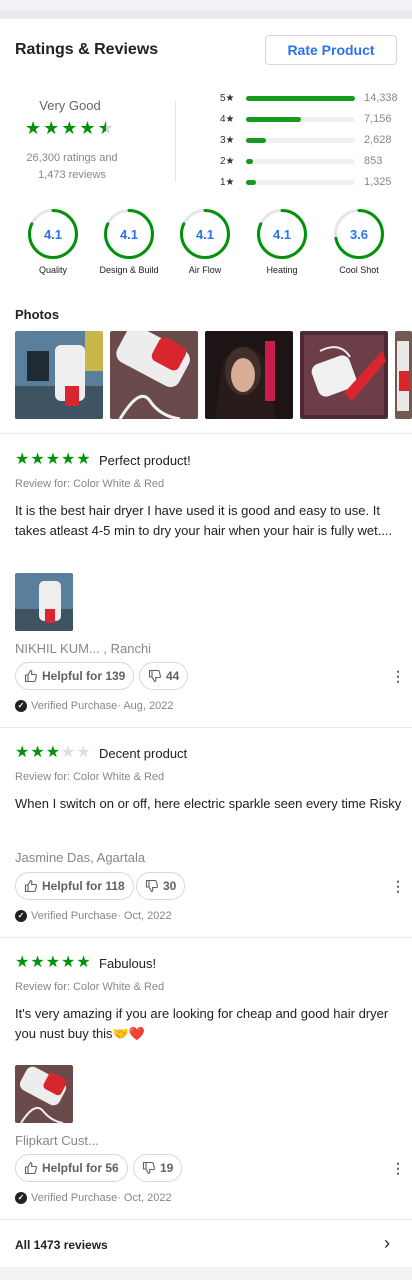 The image size is (412, 1280). I want to click on helpful-button: Helpful for 139, so click(75, 676).